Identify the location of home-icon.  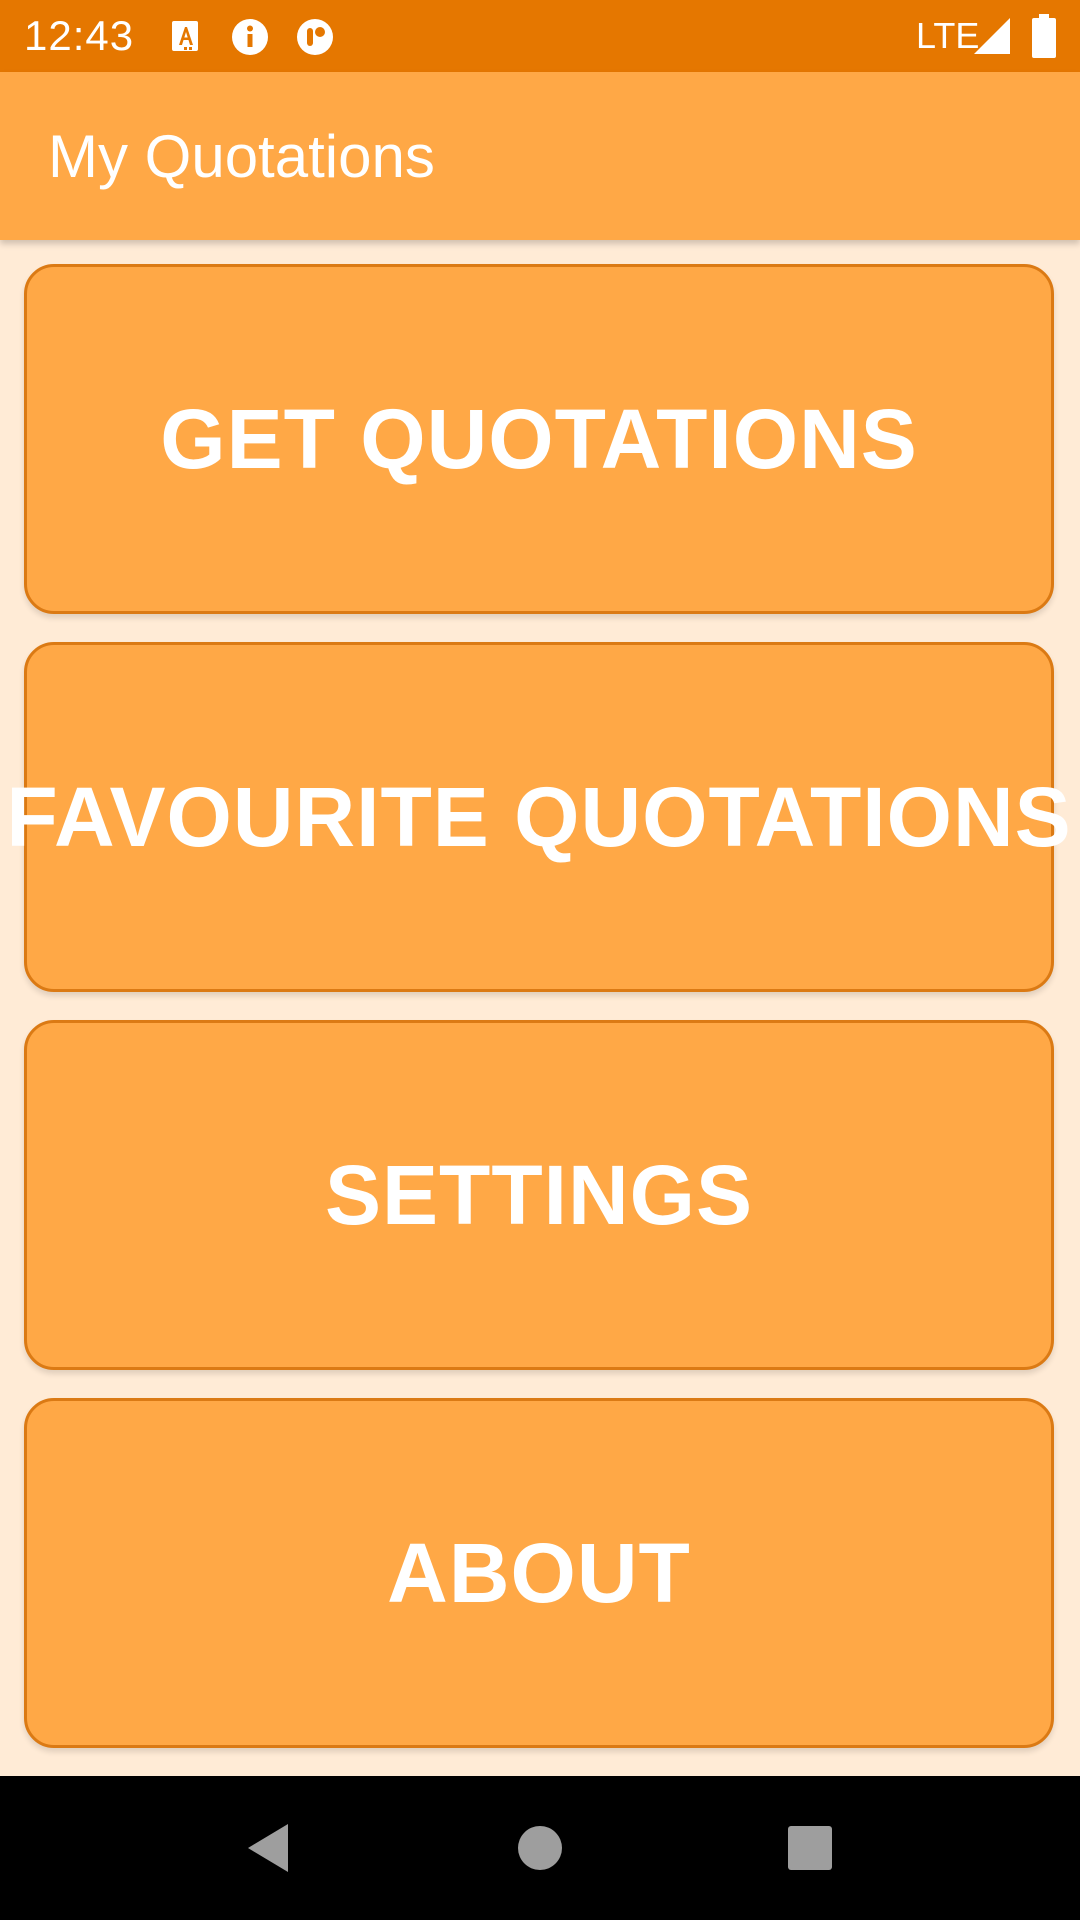
(540, 1848).